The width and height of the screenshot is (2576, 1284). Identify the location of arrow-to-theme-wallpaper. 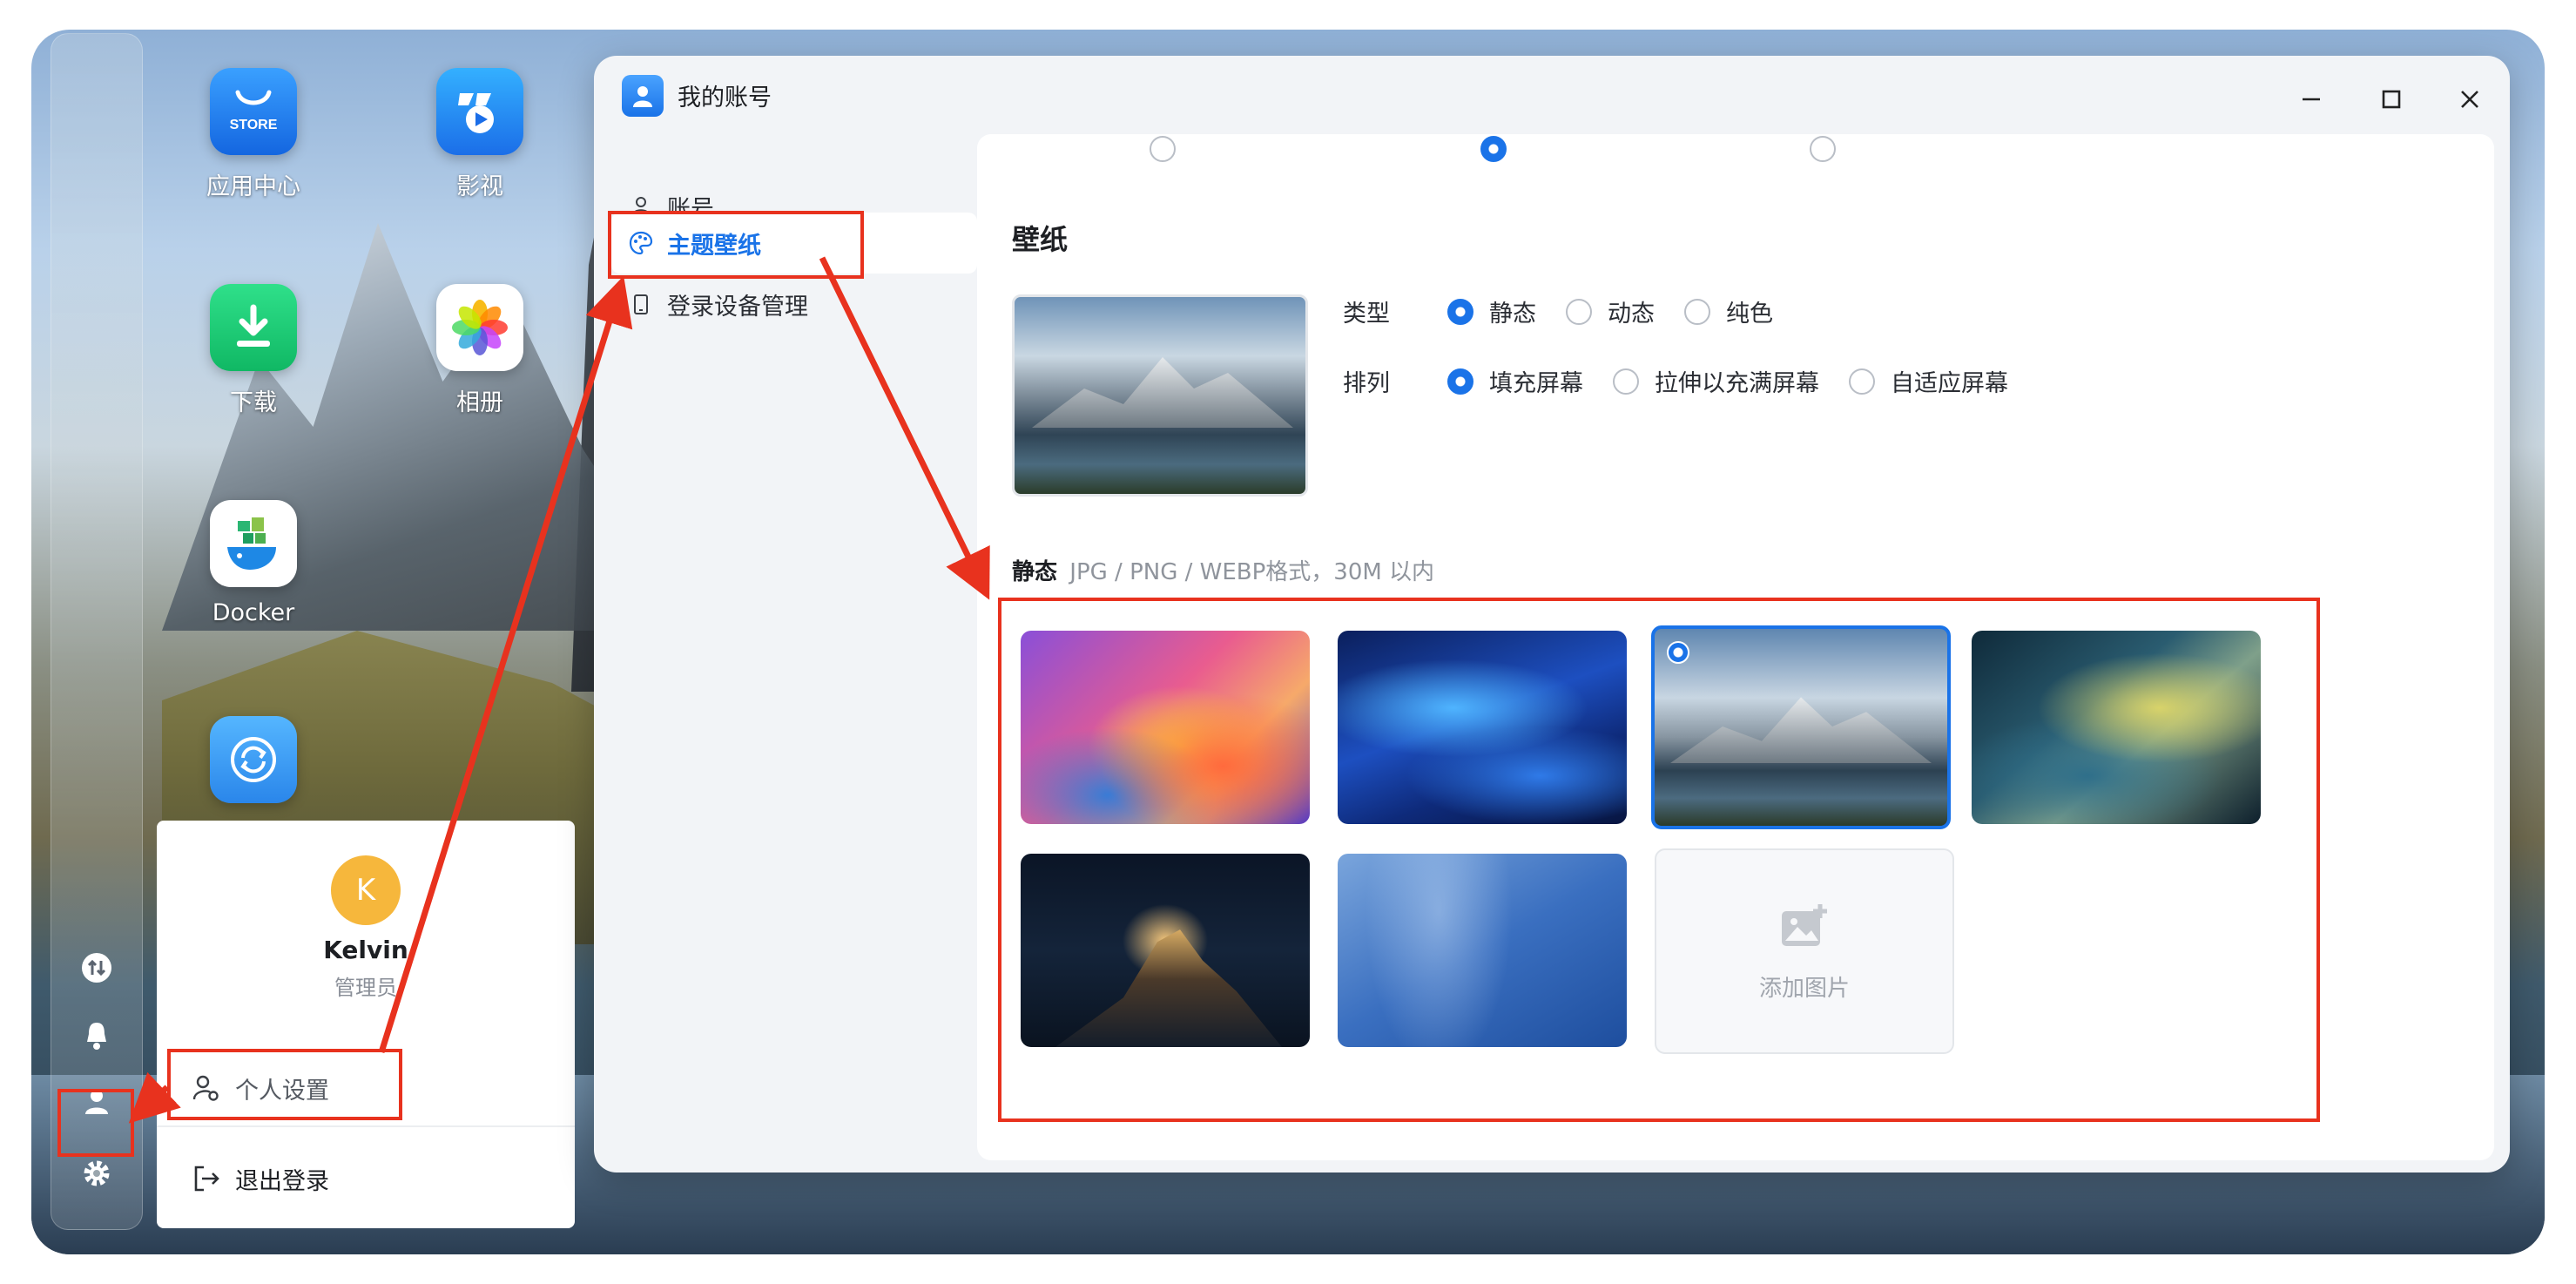
(505, 664).